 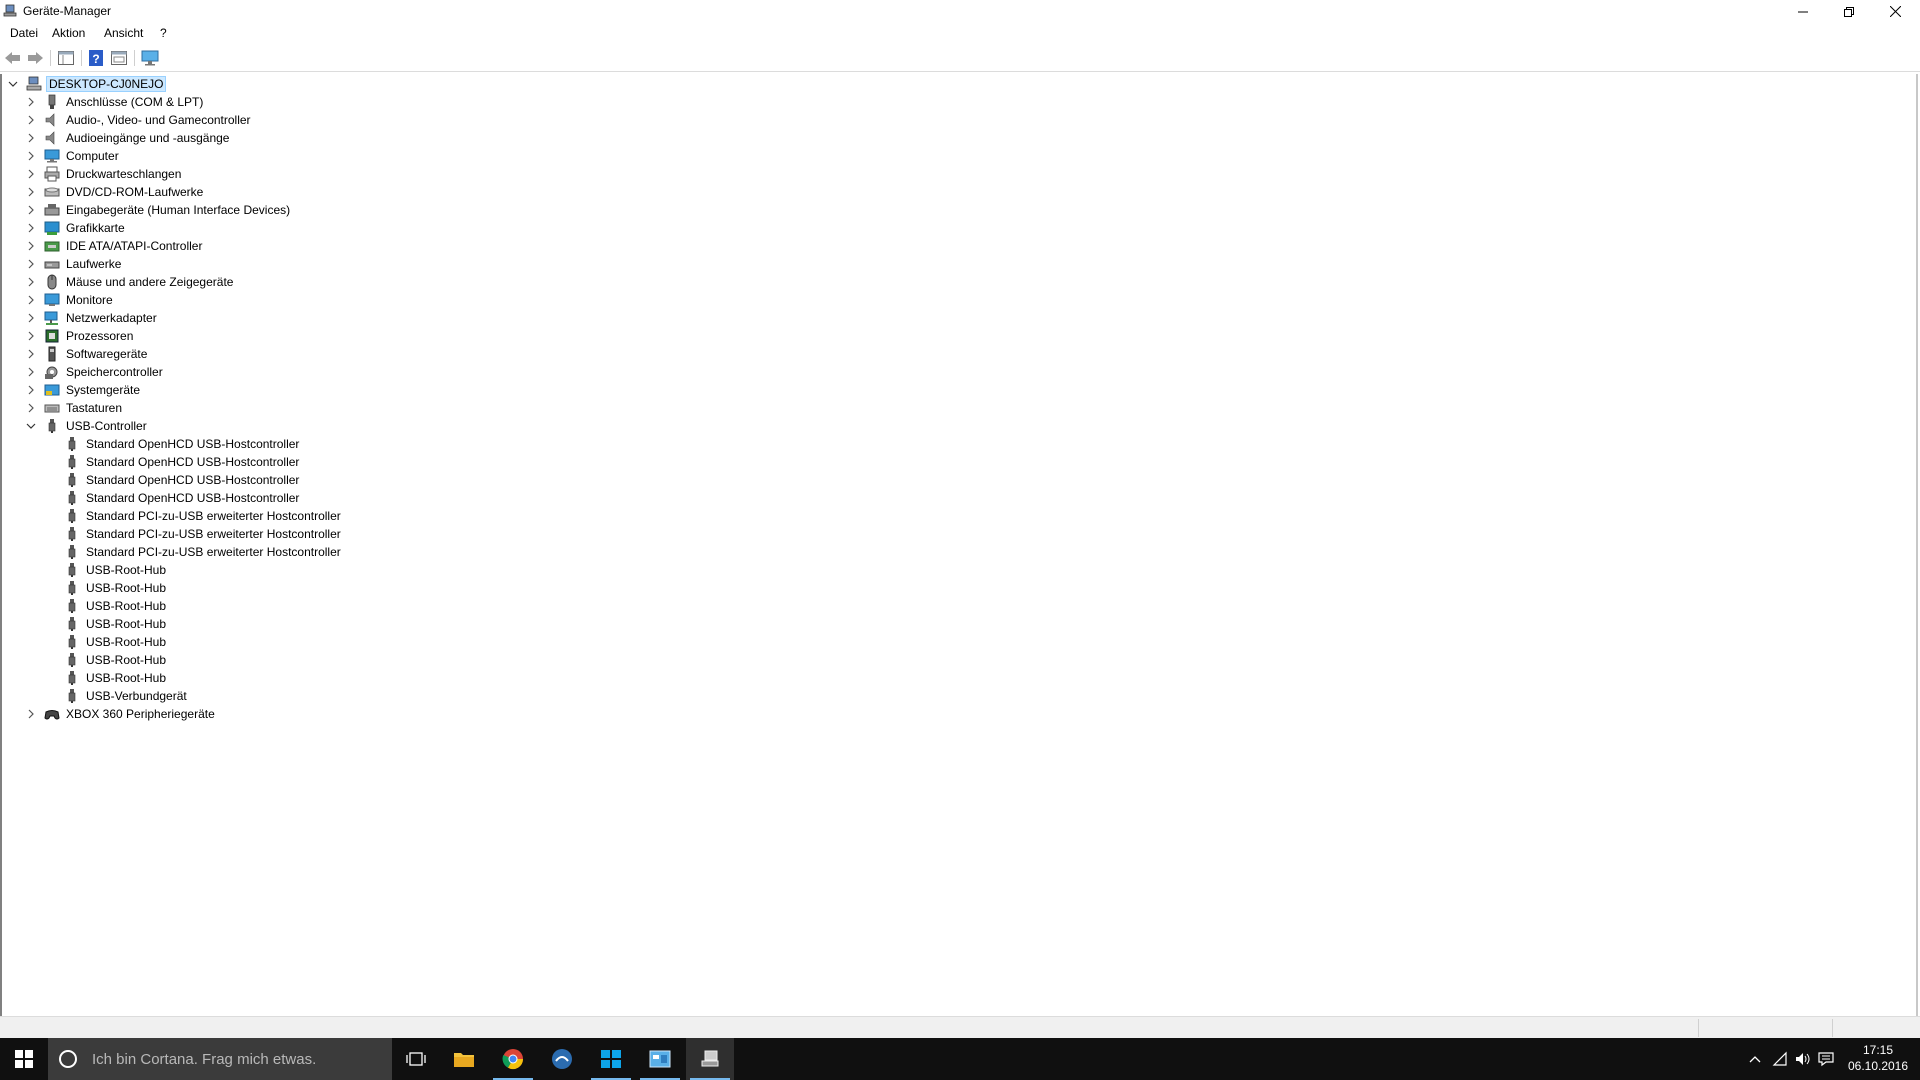 What do you see at coordinates (87, 426) in the screenshot?
I see `tree-category-usb: USB-Controller` at bounding box center [87, 426].